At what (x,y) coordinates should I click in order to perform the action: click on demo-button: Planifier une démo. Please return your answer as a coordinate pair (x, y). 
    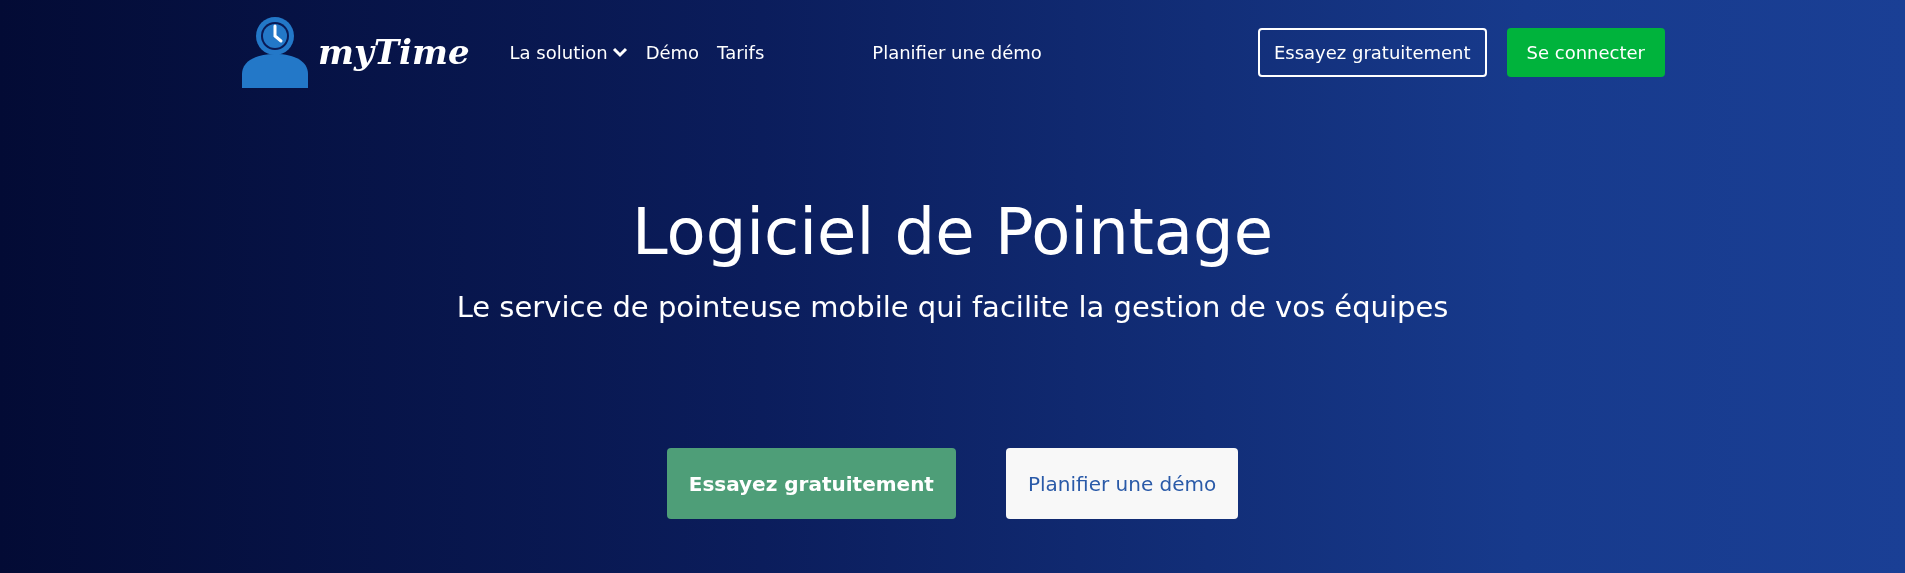
    Looking at the image, I should click on (1122, 483).